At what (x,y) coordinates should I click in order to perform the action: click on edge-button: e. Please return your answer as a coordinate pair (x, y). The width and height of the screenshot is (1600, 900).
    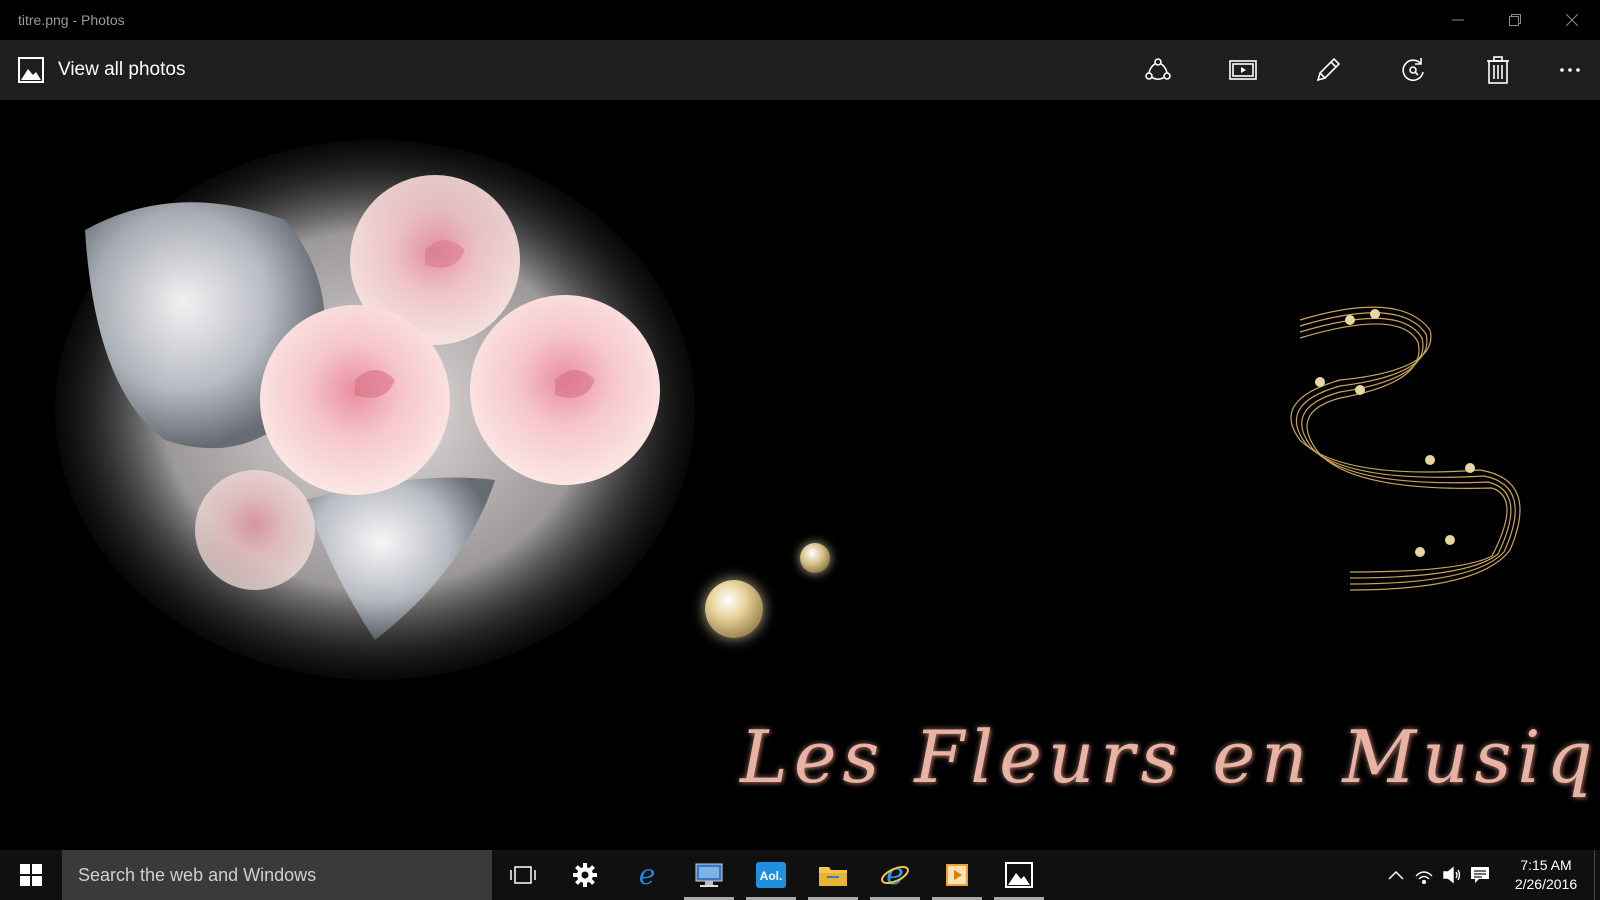
    Looking at the image, I should click on (647, 875).